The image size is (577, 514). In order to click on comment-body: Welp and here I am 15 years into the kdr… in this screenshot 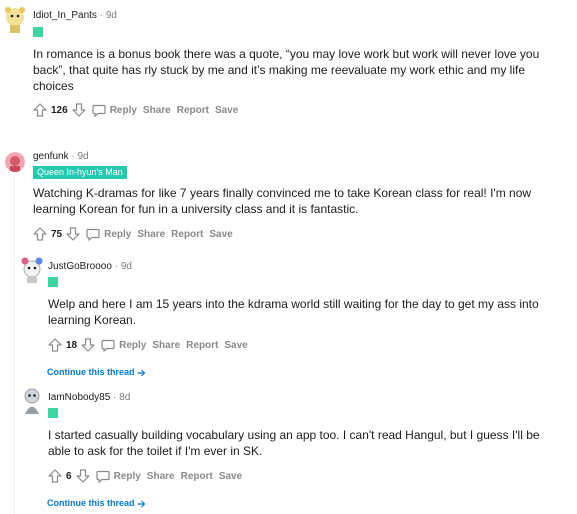, I will do `click(293, 312)`.